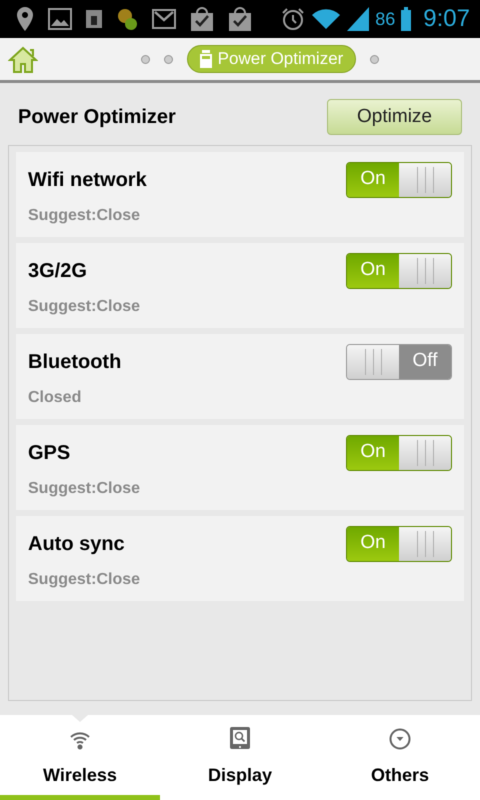 The height and width of the screenshot is (800, 480). Describe the element at coordinates (385, 19) in the screenshot. I see `battery-percent: 86` at that location.